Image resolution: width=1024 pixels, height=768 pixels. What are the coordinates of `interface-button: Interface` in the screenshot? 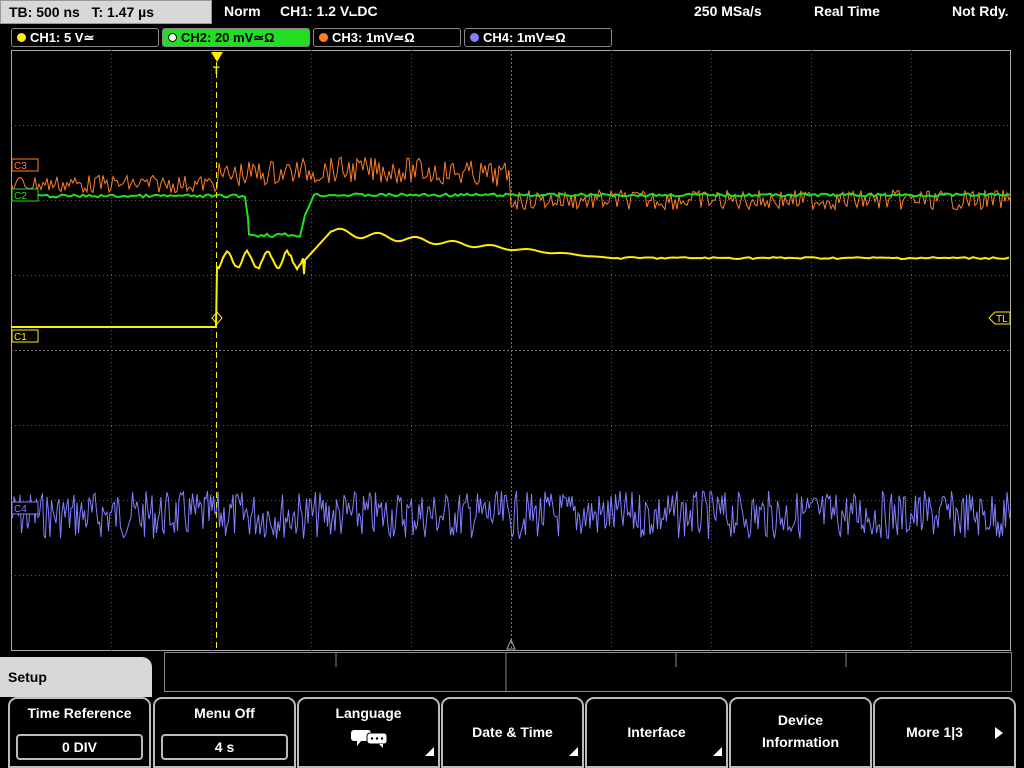 It's located at (656, 732).